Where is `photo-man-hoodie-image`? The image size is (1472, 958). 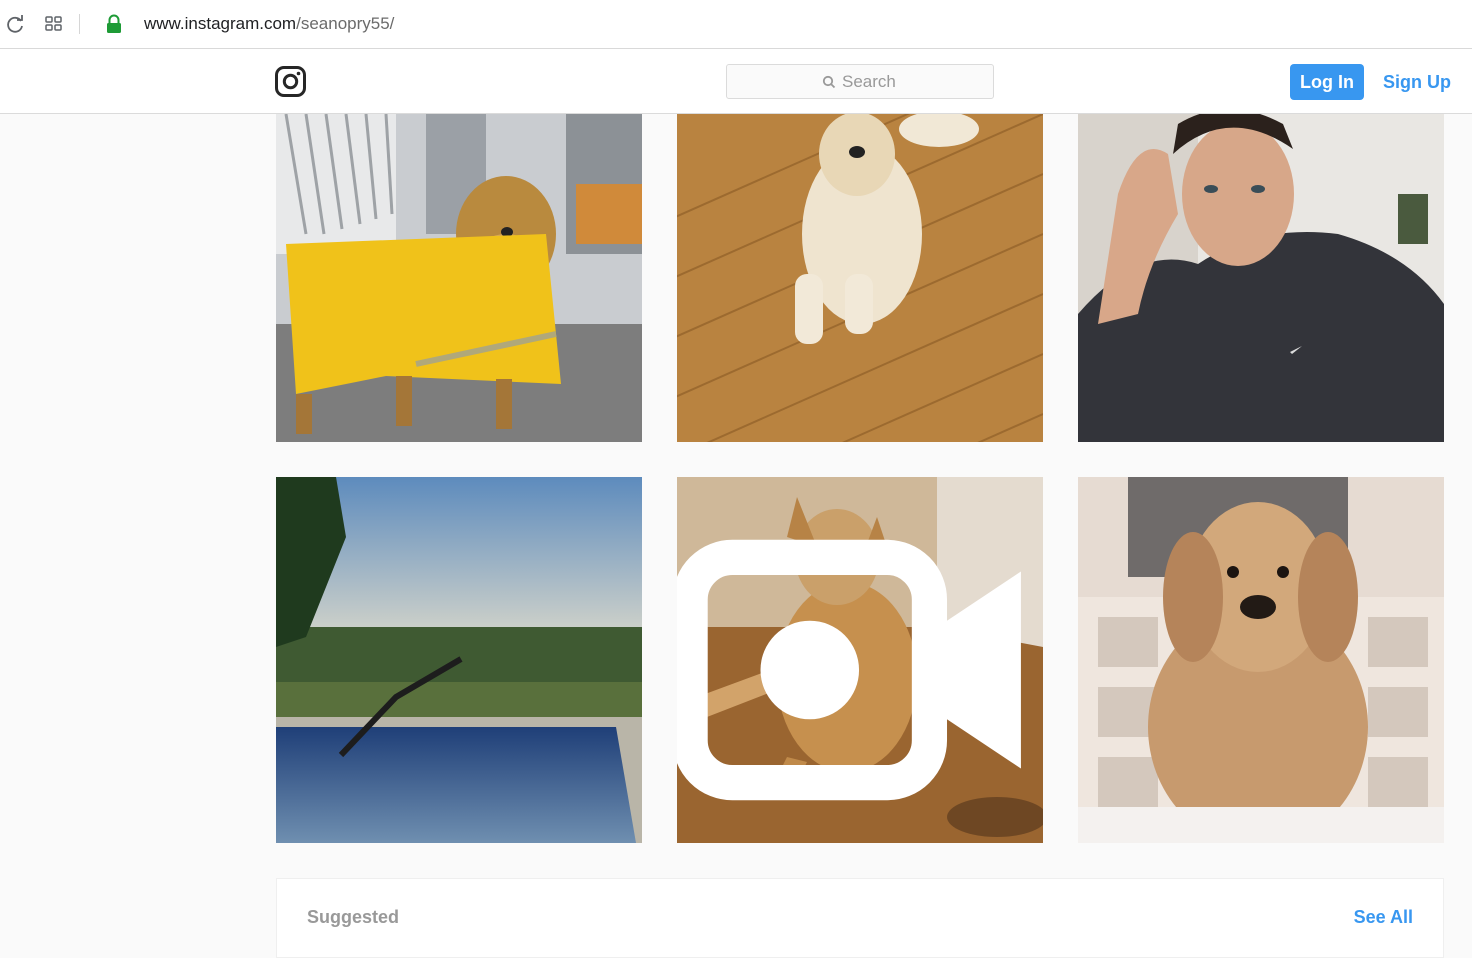
photo-man-hoodie-image is located at coordinates (1261, 278).